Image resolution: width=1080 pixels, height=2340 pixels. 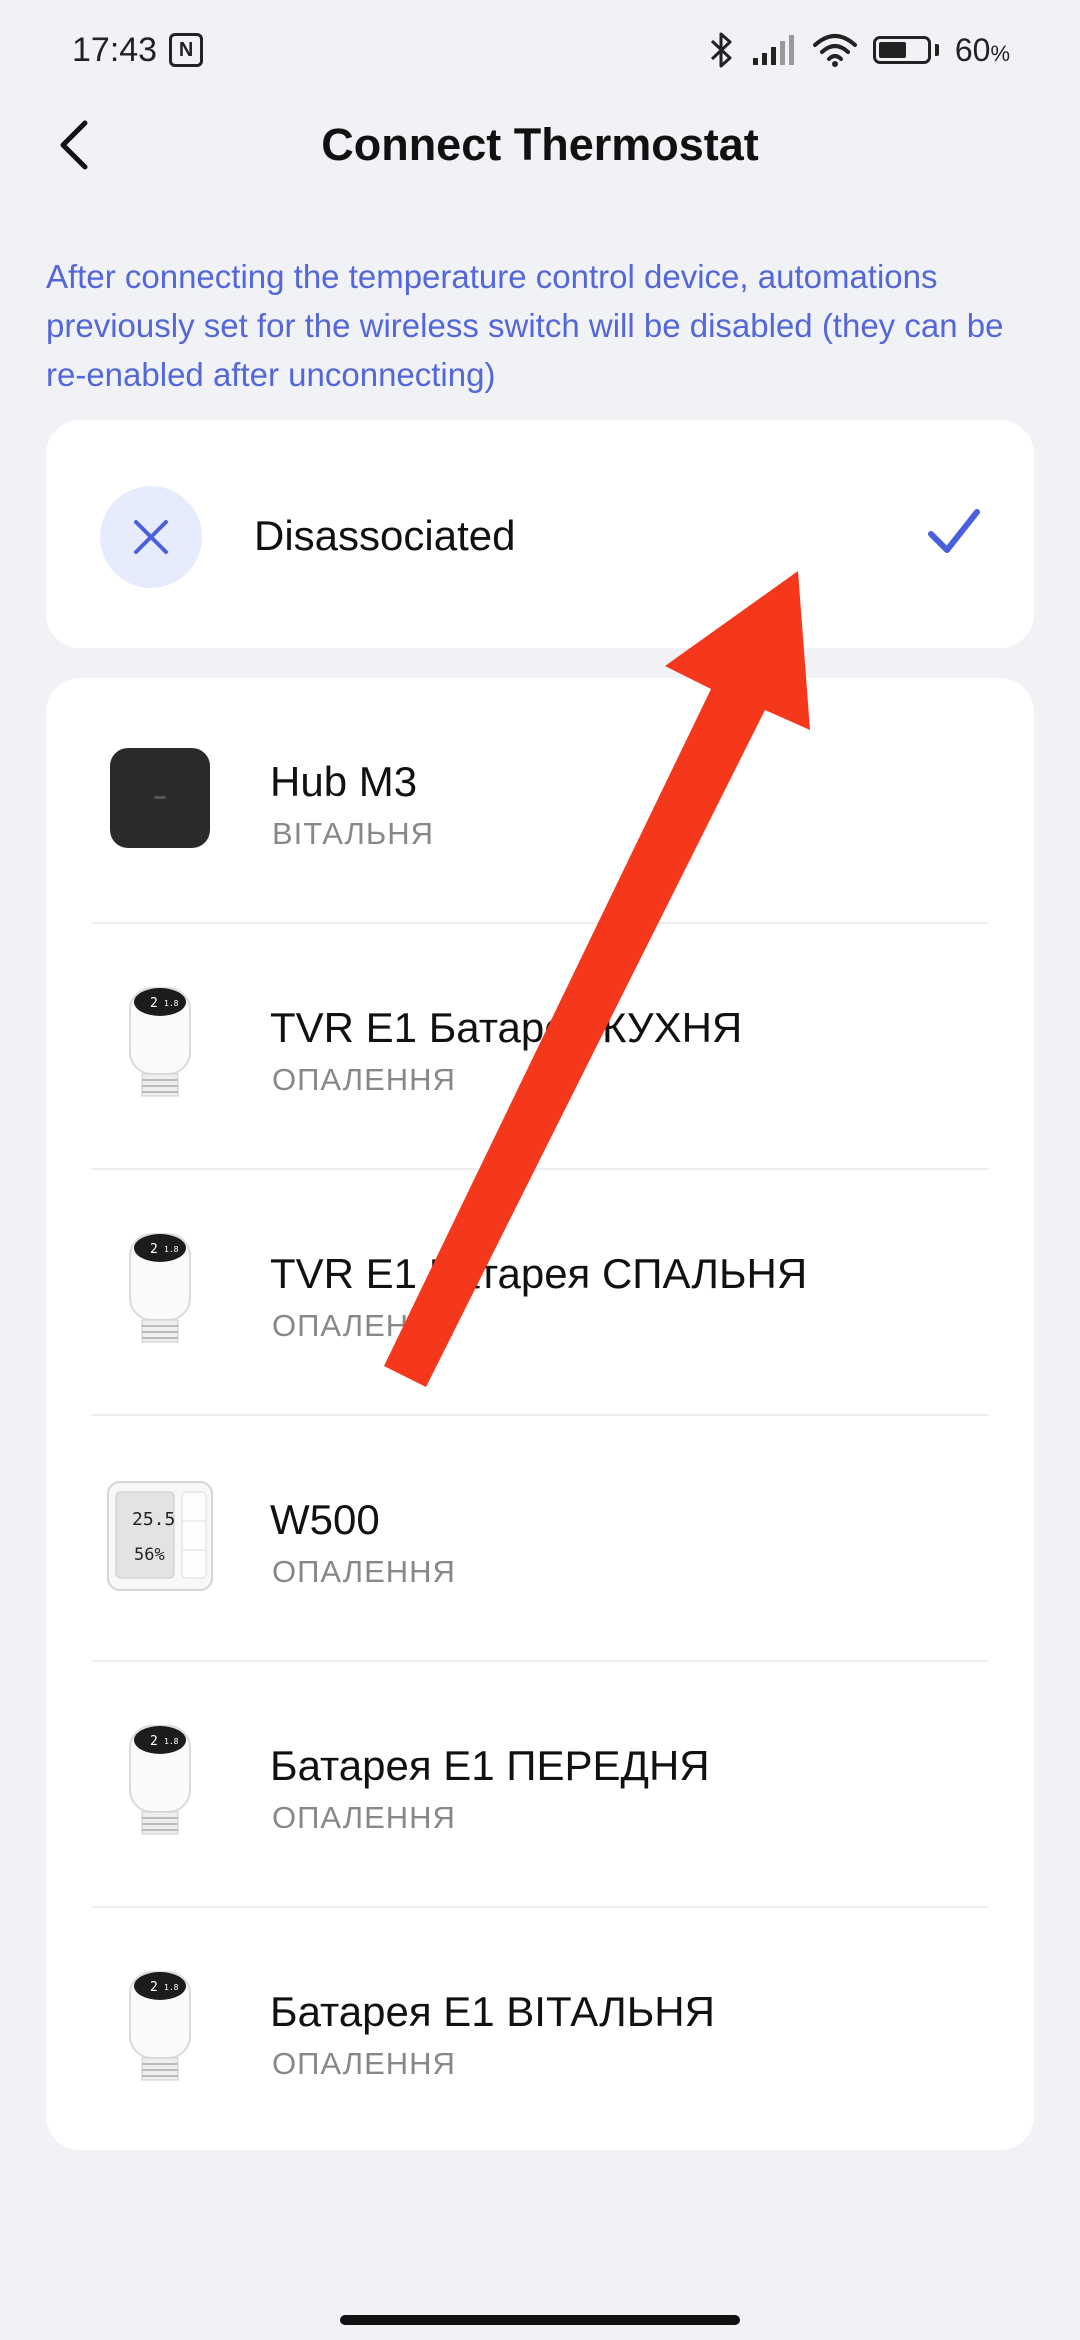 I want to click on hub-icon, so click(x=160, y=798).